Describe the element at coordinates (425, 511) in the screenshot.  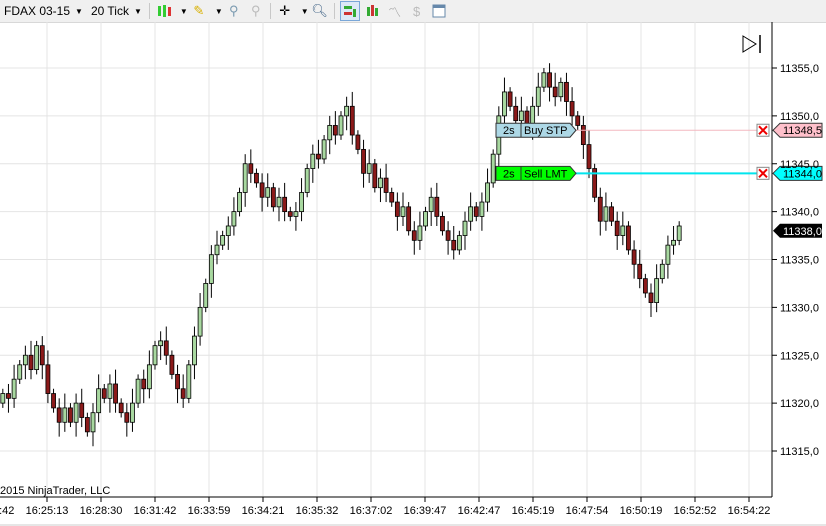
I see `x-tick-label: 16:39:47` at that location.